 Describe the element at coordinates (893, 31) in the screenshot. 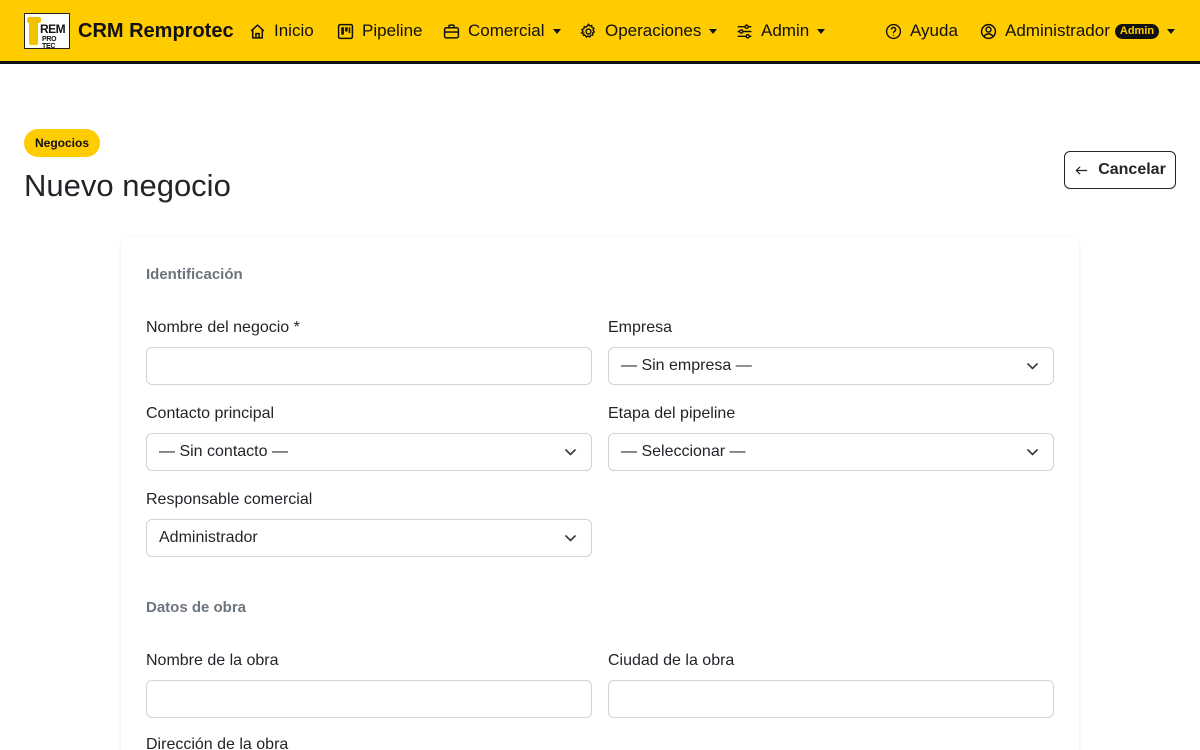

I see `help-icon` at that location.